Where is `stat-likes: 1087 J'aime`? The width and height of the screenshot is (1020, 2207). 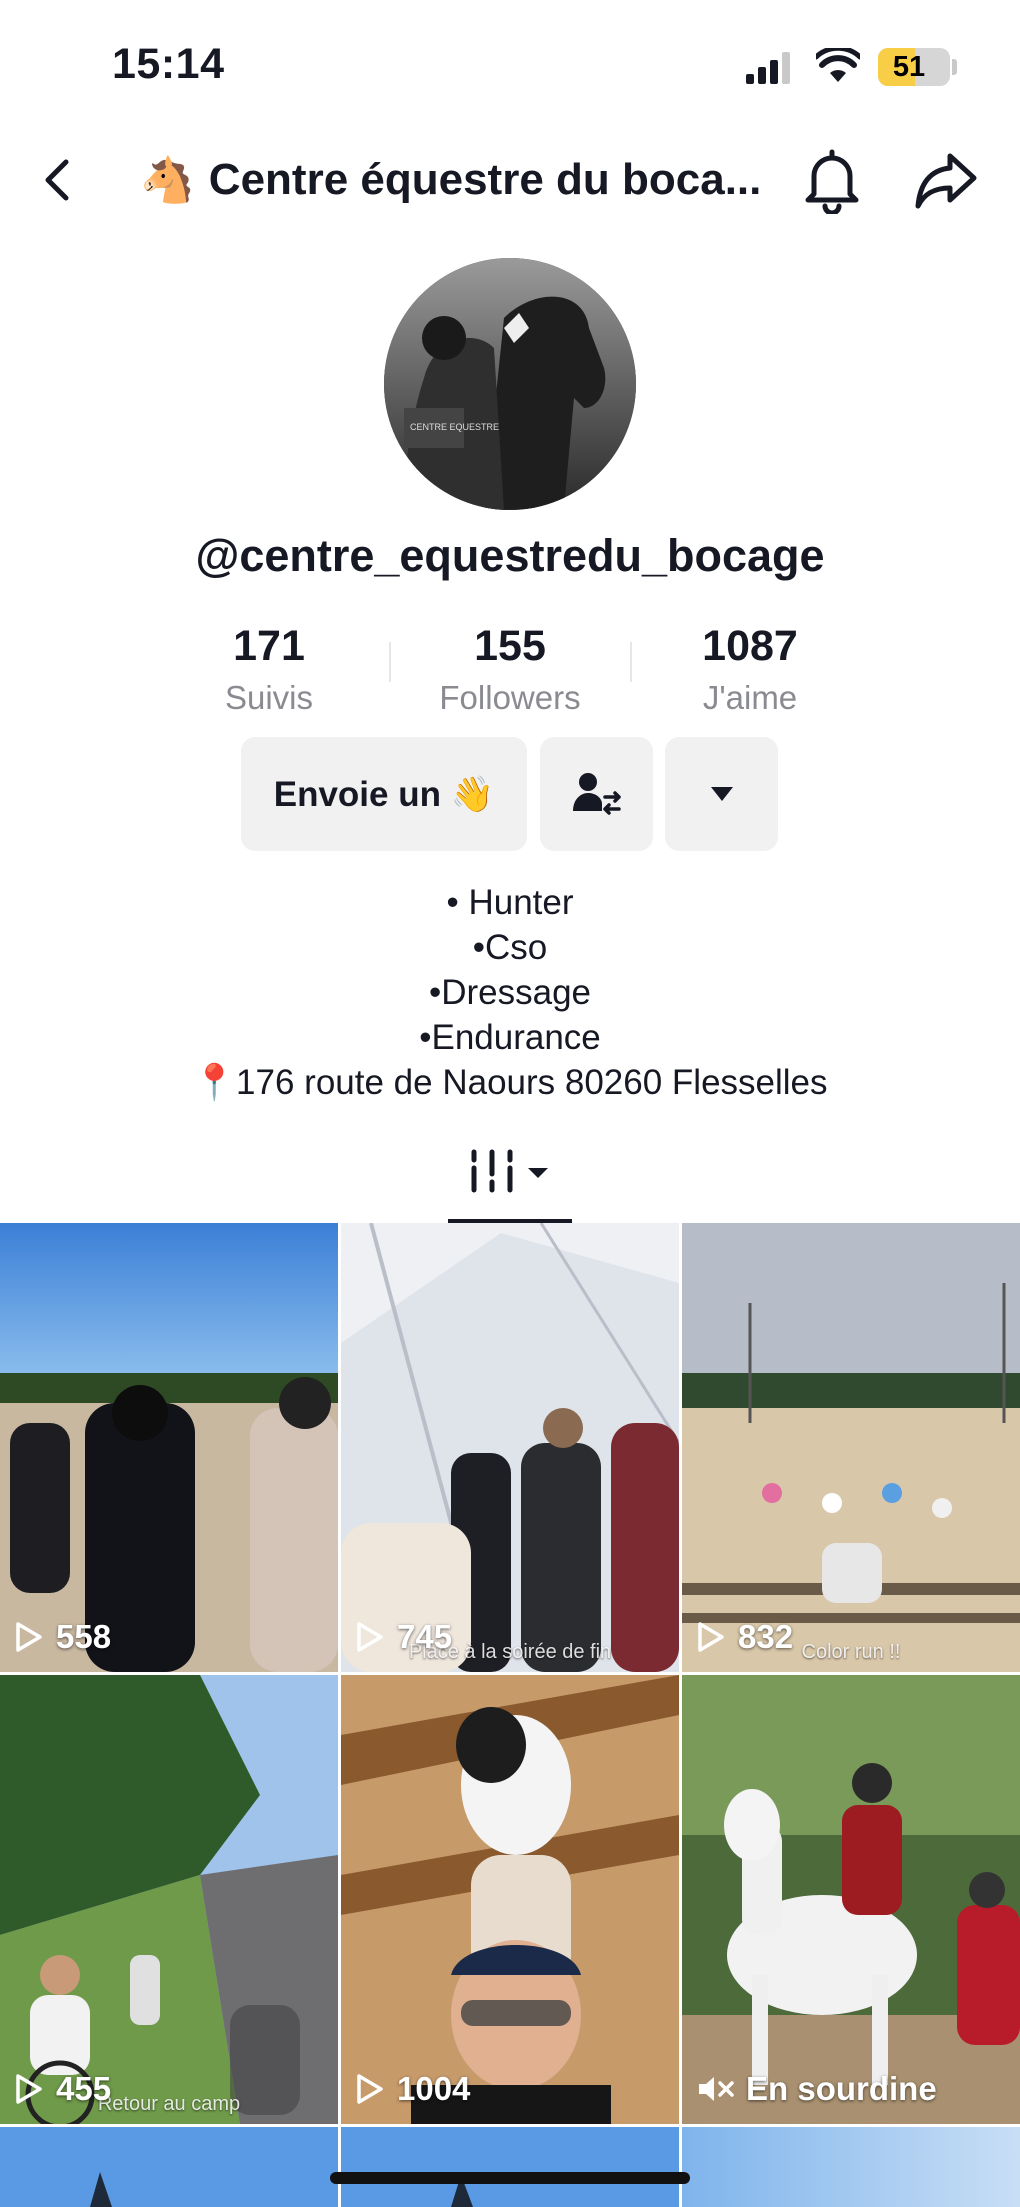
stat-likes: 1087 J'aime is located at coordinates (750, 669).